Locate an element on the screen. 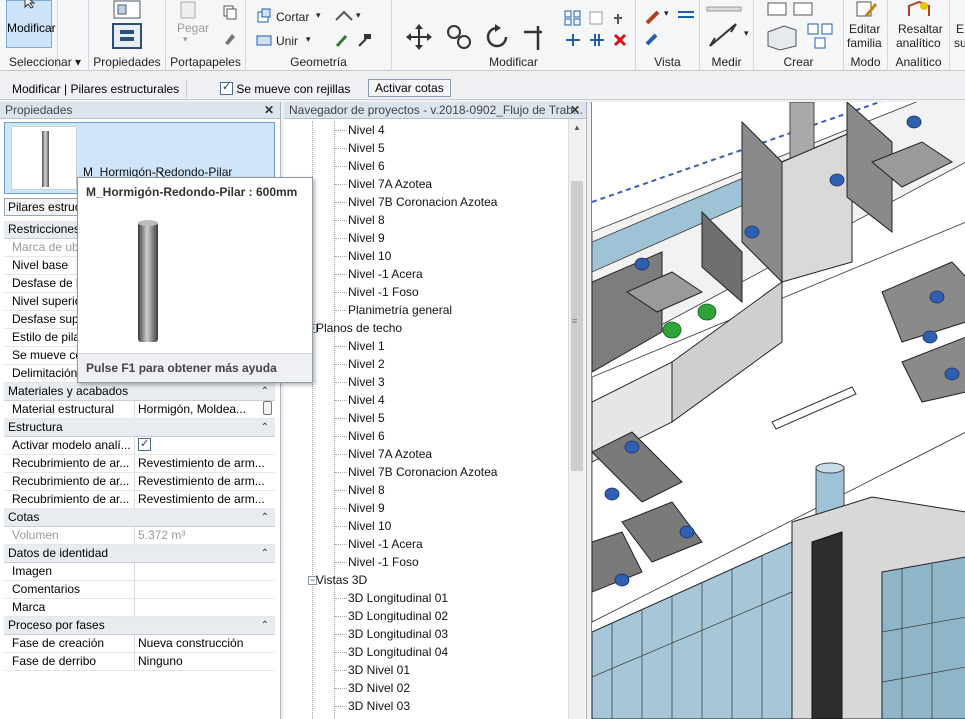  scrollbar-thumb is located at coordinates (577, 326).